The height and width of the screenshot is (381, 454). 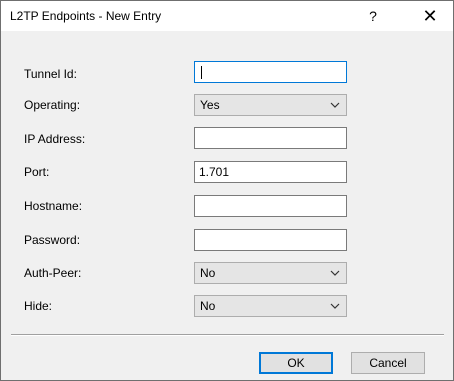 I want to click on auth-peer-value: No, so click(x=208, y=273).